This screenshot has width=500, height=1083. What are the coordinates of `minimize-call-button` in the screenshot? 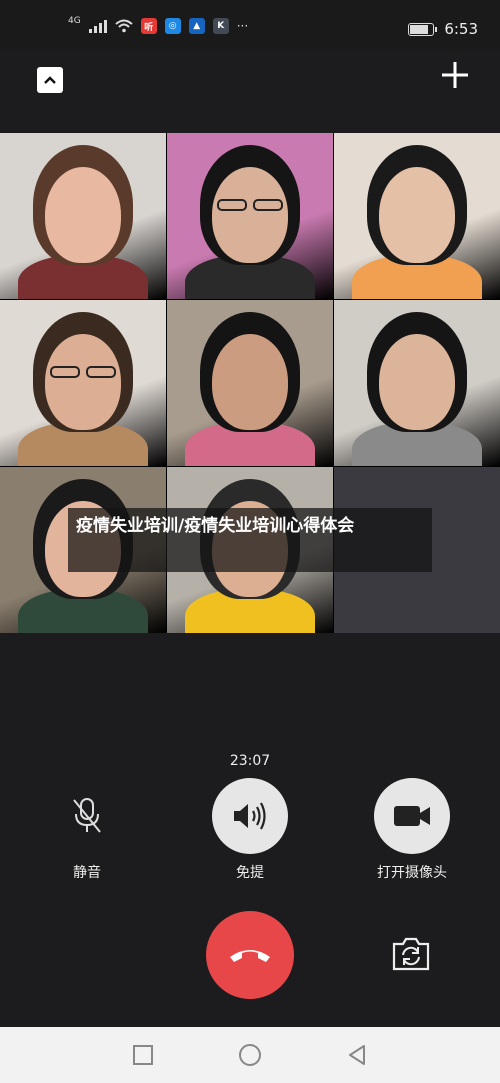 It's located at (50, 80).